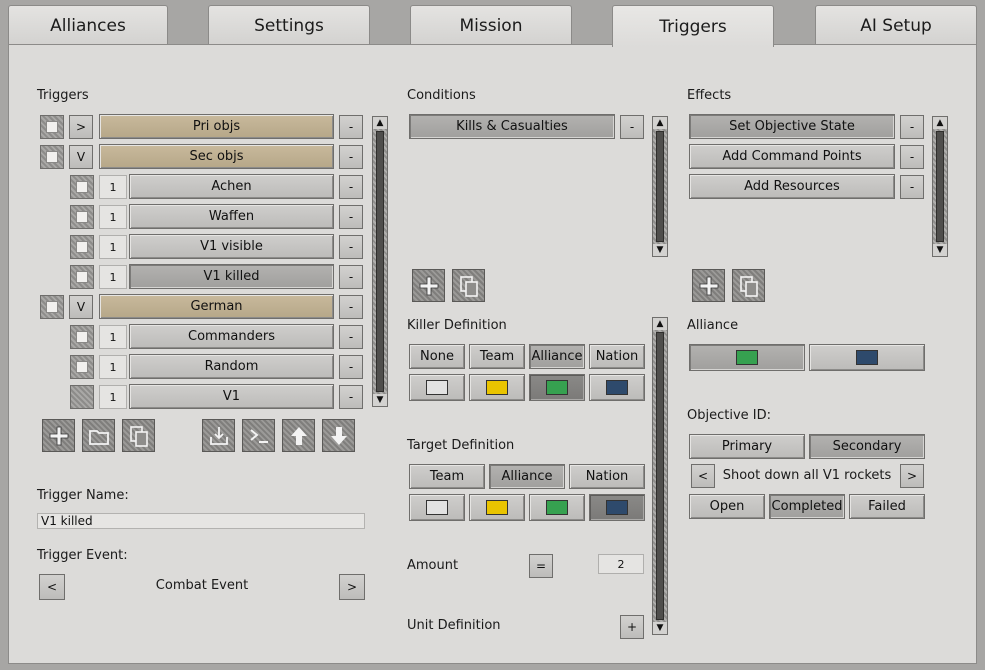 The height and width of the screenshot is (670, 985). I want to click on killer-color-yellow, so click(497, 387).